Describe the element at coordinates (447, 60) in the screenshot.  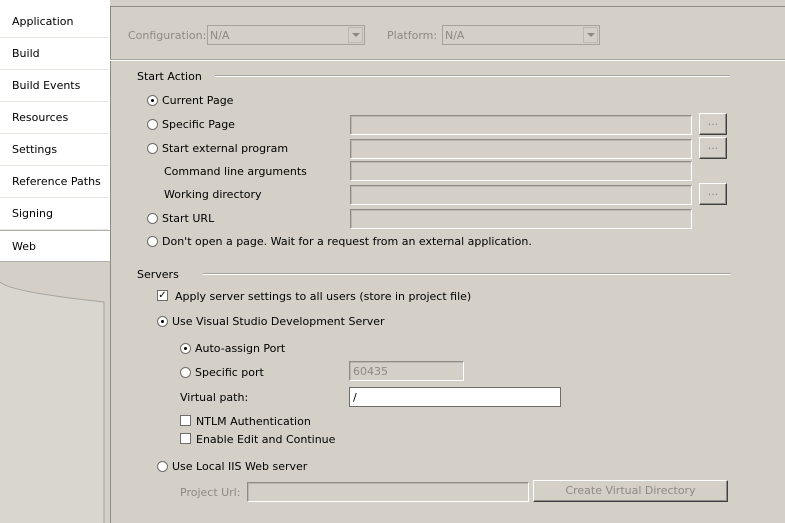
I see `header-separator` at that location.